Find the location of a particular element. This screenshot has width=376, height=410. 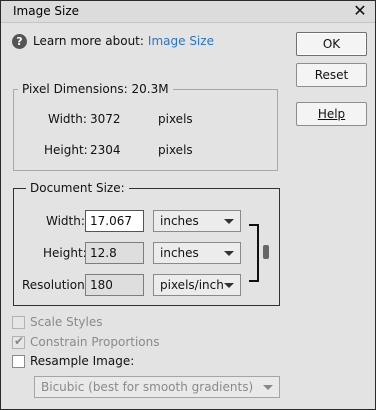

doc-height-unit-select: inches is located at coordinates (197, 253).